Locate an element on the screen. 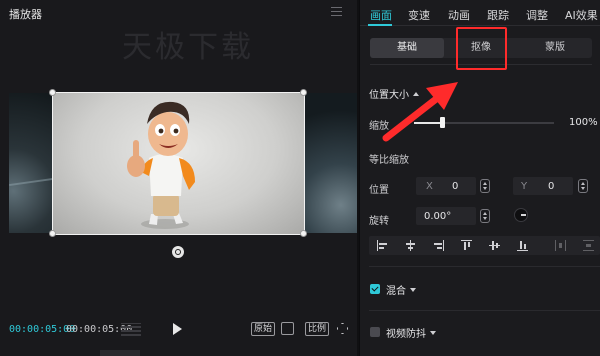 The image size is (600, 356). tab-ai-effects: AI效果 is located at coordinates (581, 15).